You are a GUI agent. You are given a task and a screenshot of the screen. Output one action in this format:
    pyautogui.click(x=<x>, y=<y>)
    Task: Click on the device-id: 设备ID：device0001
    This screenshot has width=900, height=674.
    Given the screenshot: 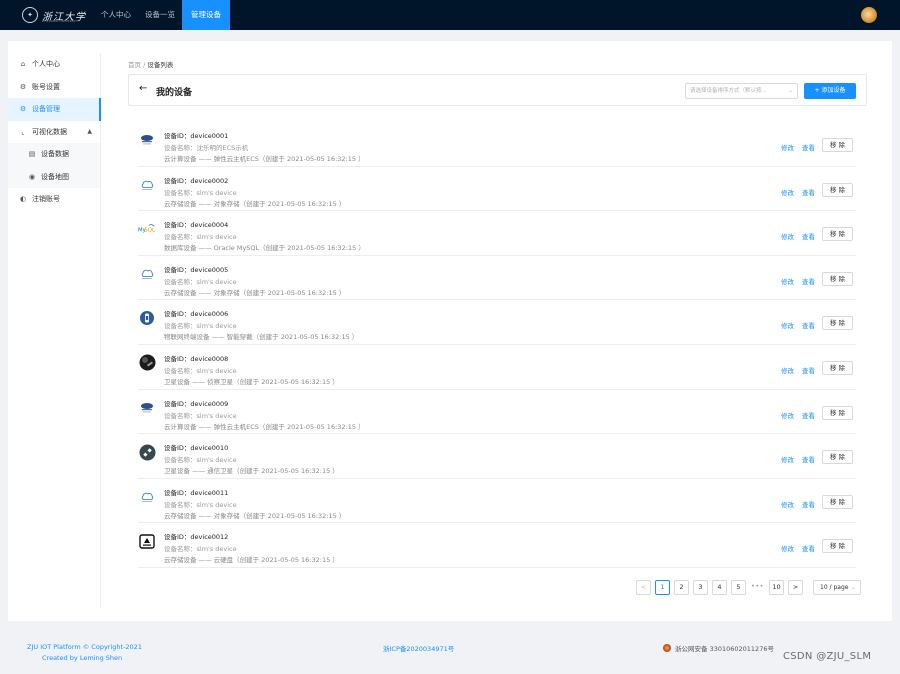 What is the action you would take?
    pyautogui.click(x=196, y=136)
    